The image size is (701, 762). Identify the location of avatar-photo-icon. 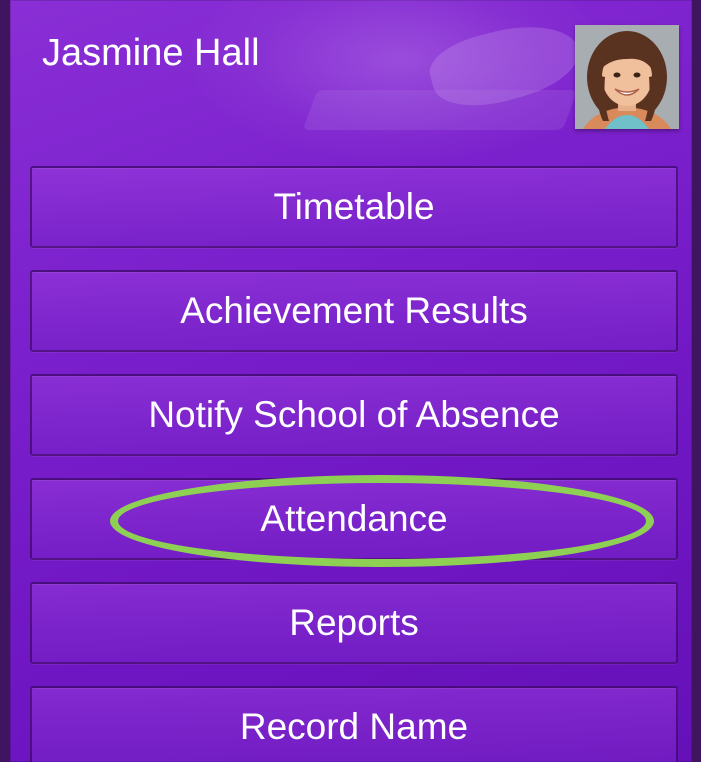
(627, 77).